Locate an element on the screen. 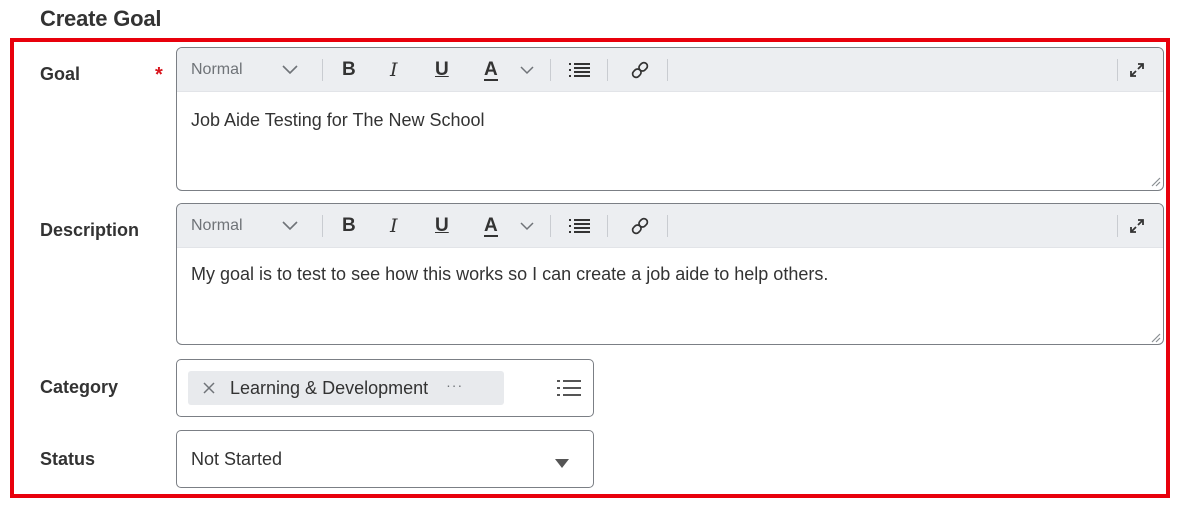 This screenshot has width=1180, height=506. description-label: Description is located at coordinates (90, 230).